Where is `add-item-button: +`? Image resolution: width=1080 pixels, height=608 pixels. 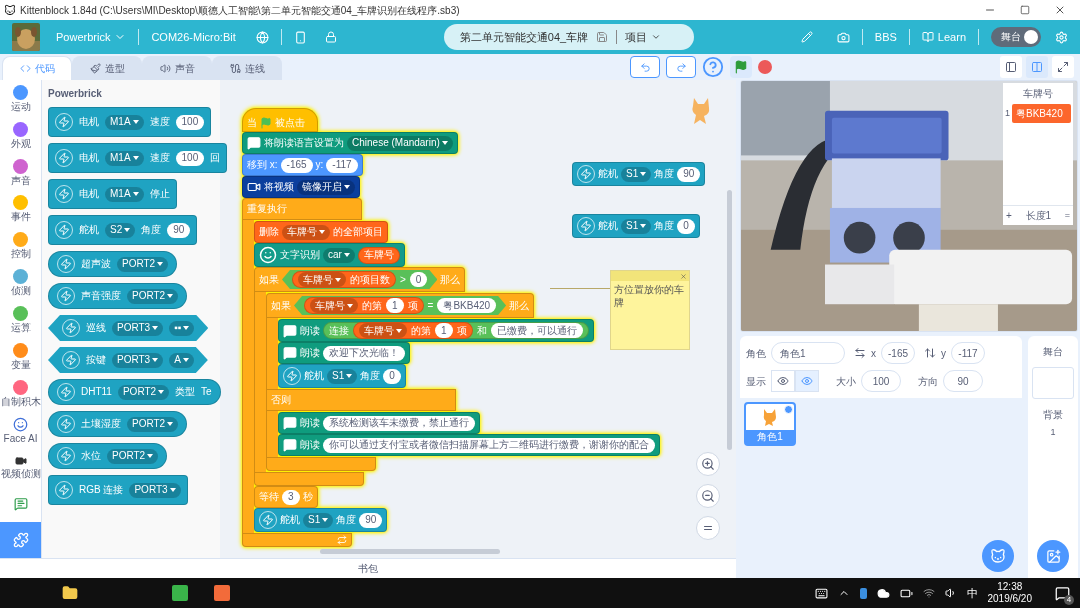 add-item-button: + is located at coordinates (1009, 215).